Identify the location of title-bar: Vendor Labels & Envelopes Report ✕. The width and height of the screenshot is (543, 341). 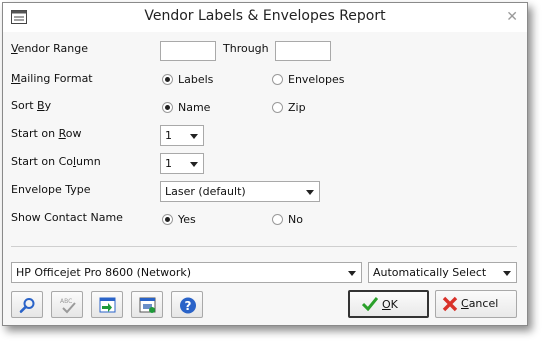
(265, 17).